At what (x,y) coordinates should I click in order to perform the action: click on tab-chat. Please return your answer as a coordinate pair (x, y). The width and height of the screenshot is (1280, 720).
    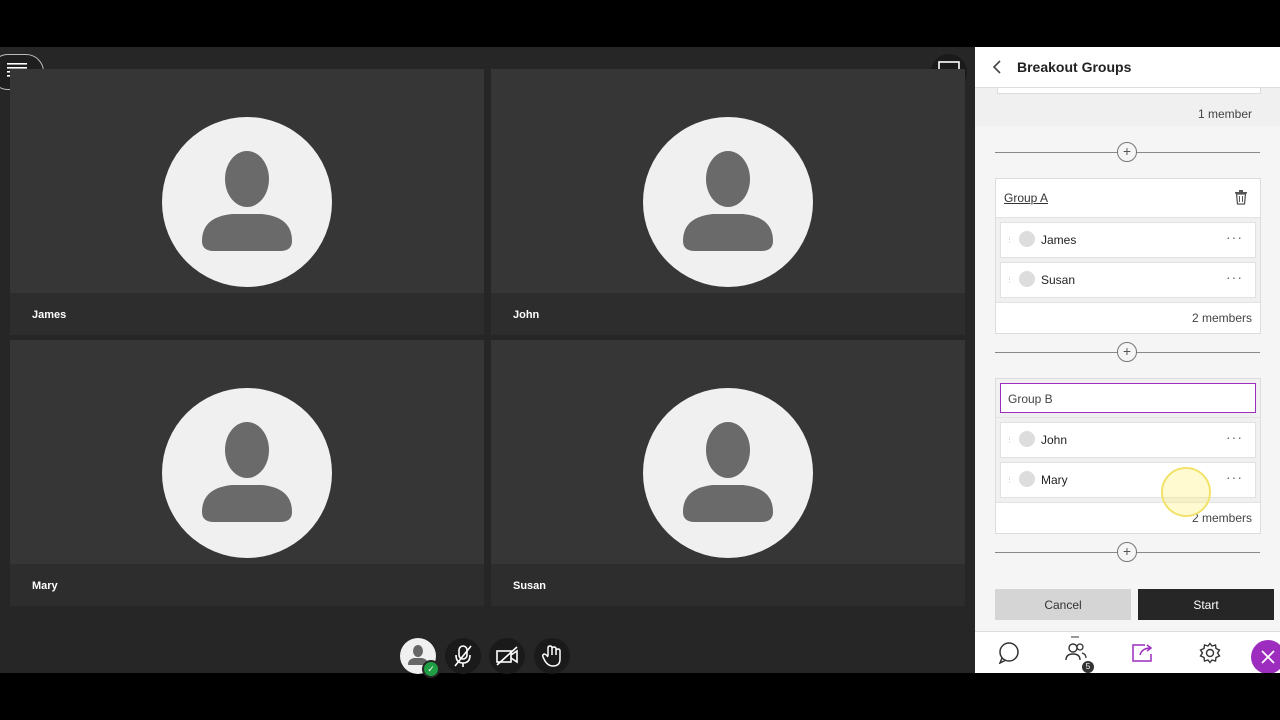
    Looking at the image, I should click on (1008, 652).